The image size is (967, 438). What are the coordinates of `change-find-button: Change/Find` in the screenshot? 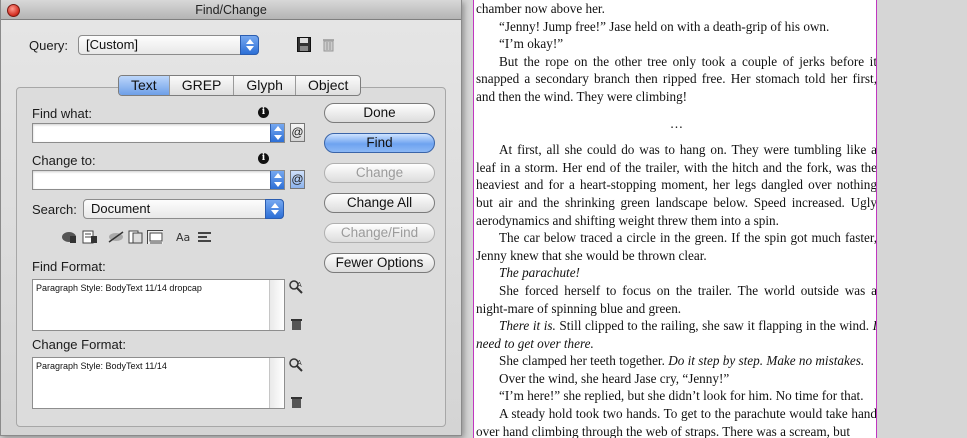 It's located at (379, 233).